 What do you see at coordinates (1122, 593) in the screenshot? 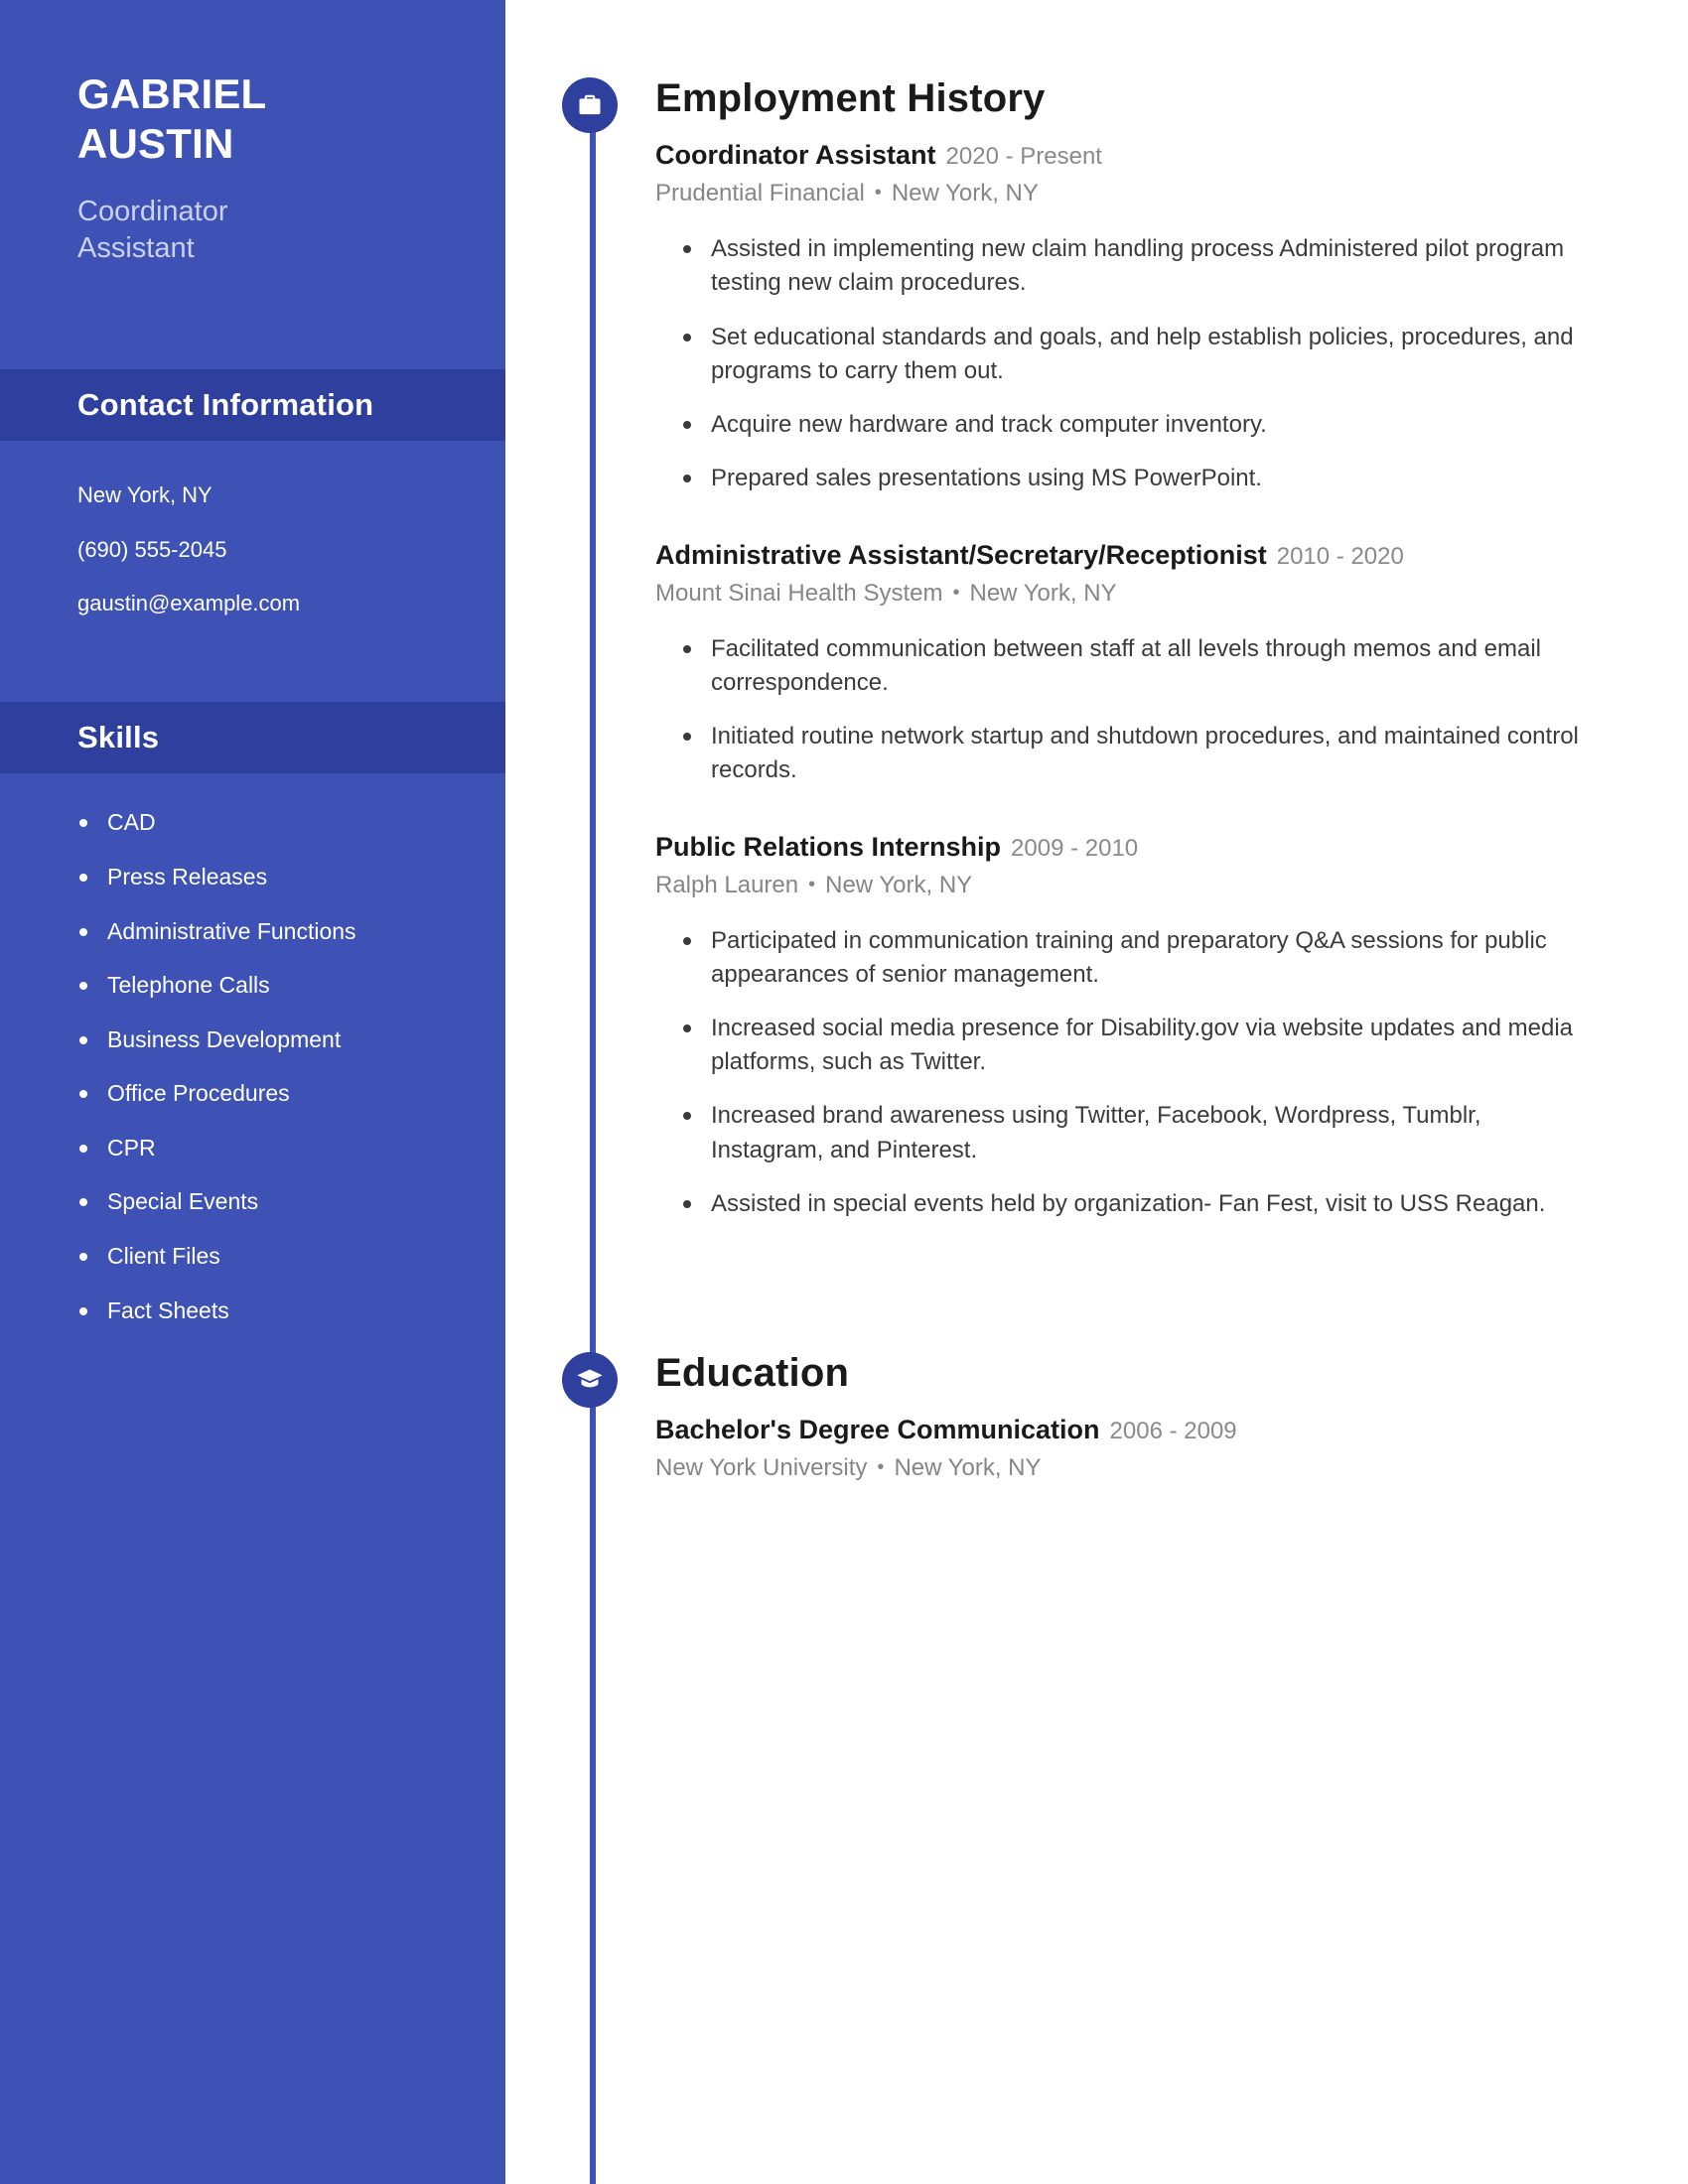
I see `entry-meta: Mount Sinai Health System • New York, NY` at bounding box center [1122, 593].